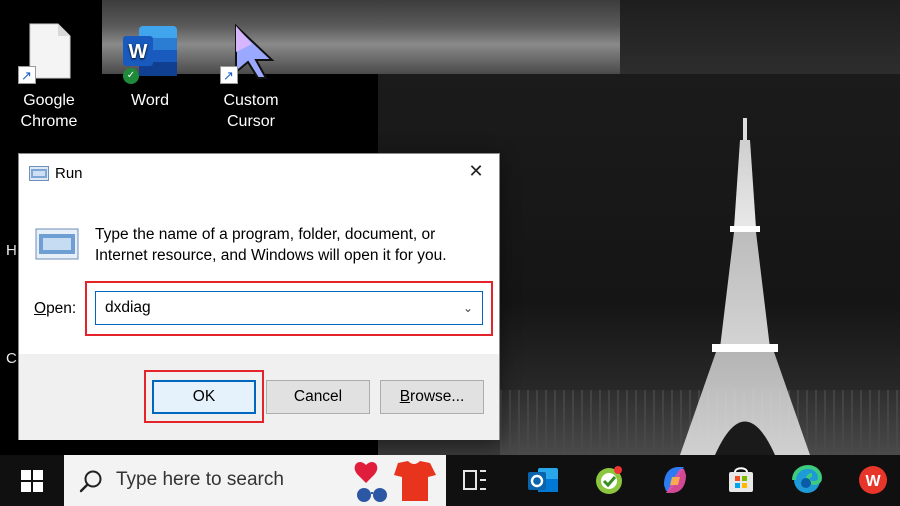 The image size is (900, 506). What do you see at coordinates (675, 480) in the screenshot?
I see `copilot-icon` at bounding box center [675, 480].